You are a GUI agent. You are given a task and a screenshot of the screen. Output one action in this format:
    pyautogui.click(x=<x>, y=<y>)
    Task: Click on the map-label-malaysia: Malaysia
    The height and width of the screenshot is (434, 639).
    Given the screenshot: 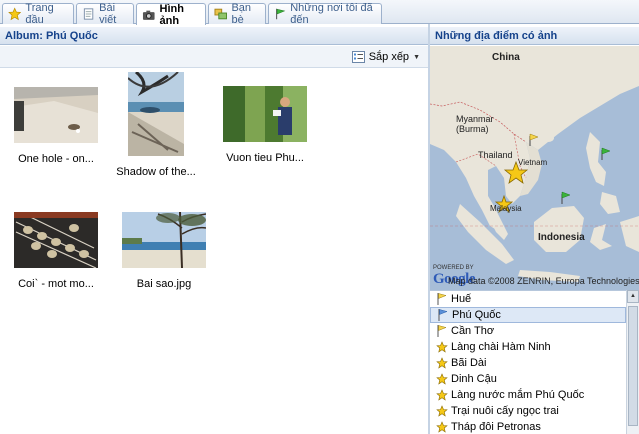 What is the action you would take?
    pyautogui.click(x=506, y=208)
    